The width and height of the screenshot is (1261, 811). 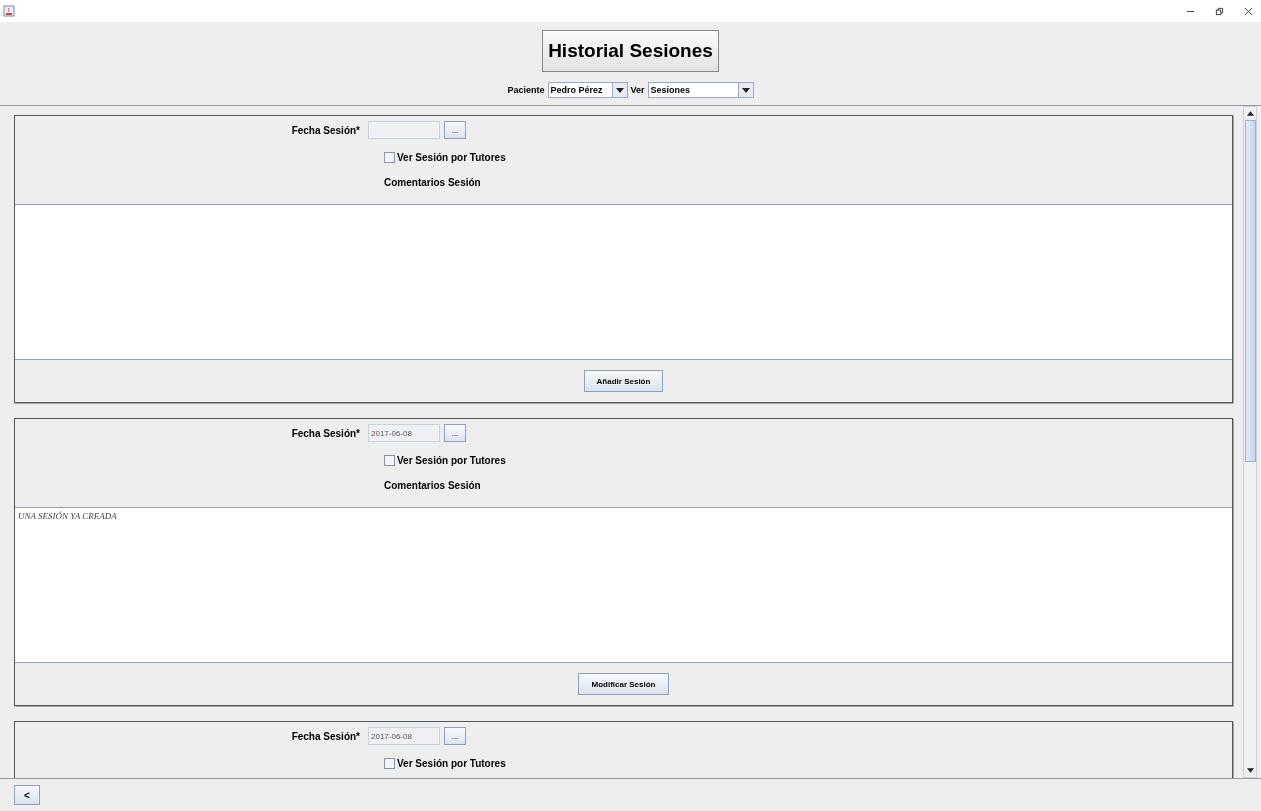 I want to click on app-icon, so click(x=9, y=11).